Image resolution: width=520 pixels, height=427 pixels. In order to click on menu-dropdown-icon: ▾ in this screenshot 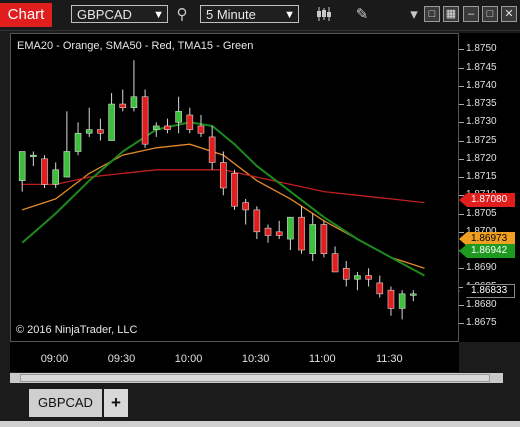, I will do `click(414, 15)`.